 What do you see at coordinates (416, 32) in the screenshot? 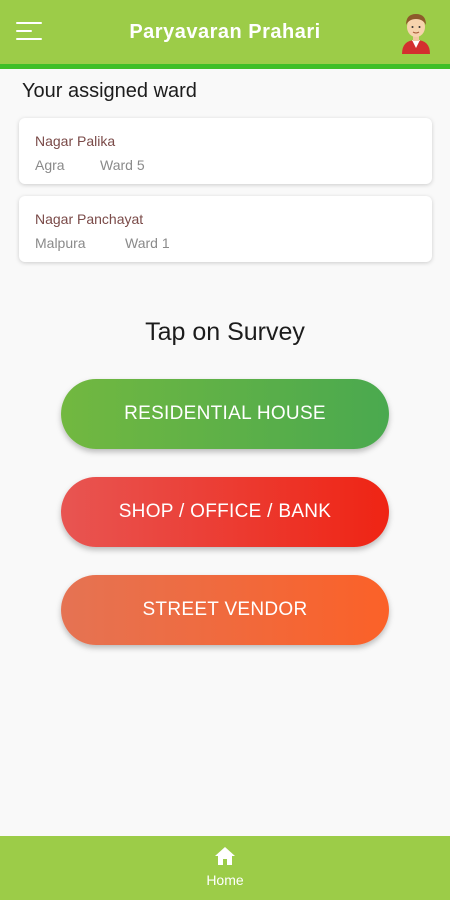
I see `user-avatar-icon` at bounding box center [416, 32].